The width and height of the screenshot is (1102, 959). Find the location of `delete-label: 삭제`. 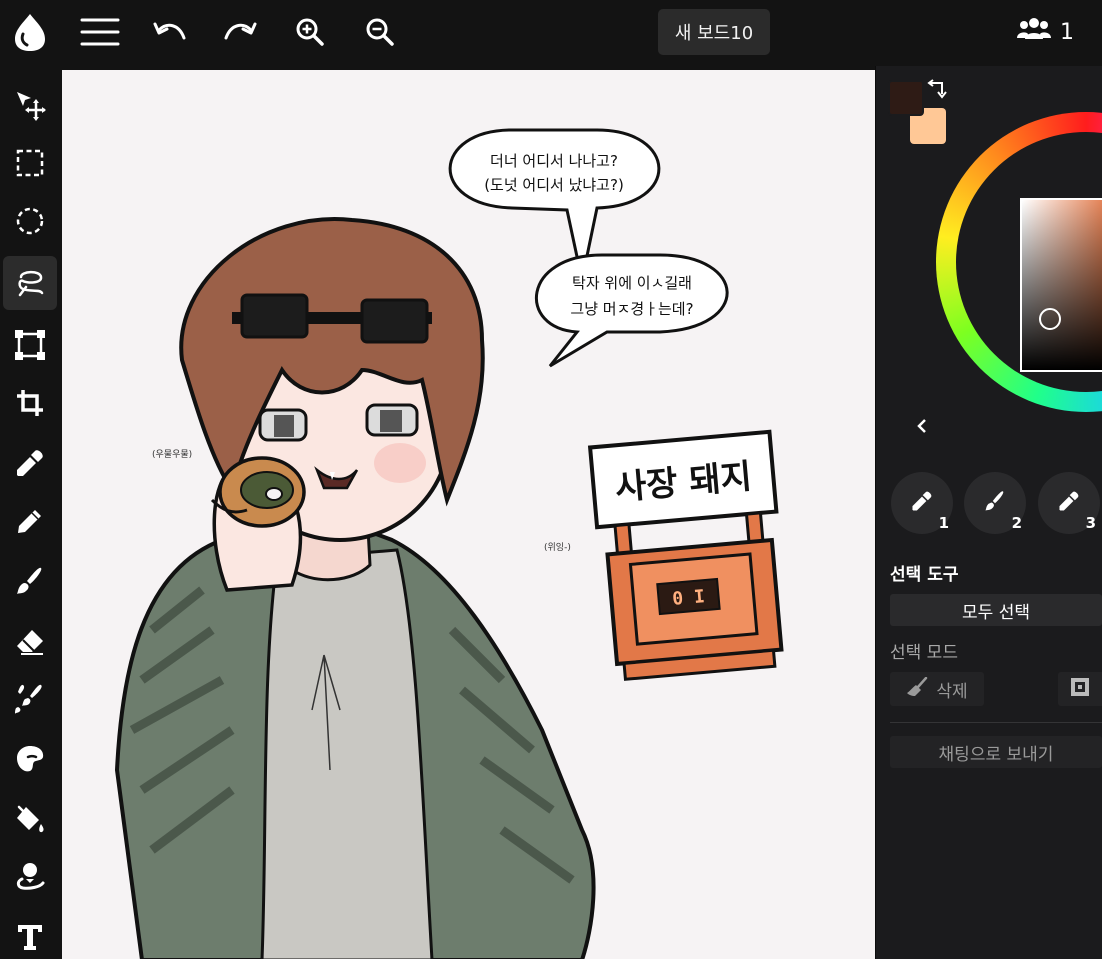

delete-label: 삭제 is located at coordinates (952, 691).